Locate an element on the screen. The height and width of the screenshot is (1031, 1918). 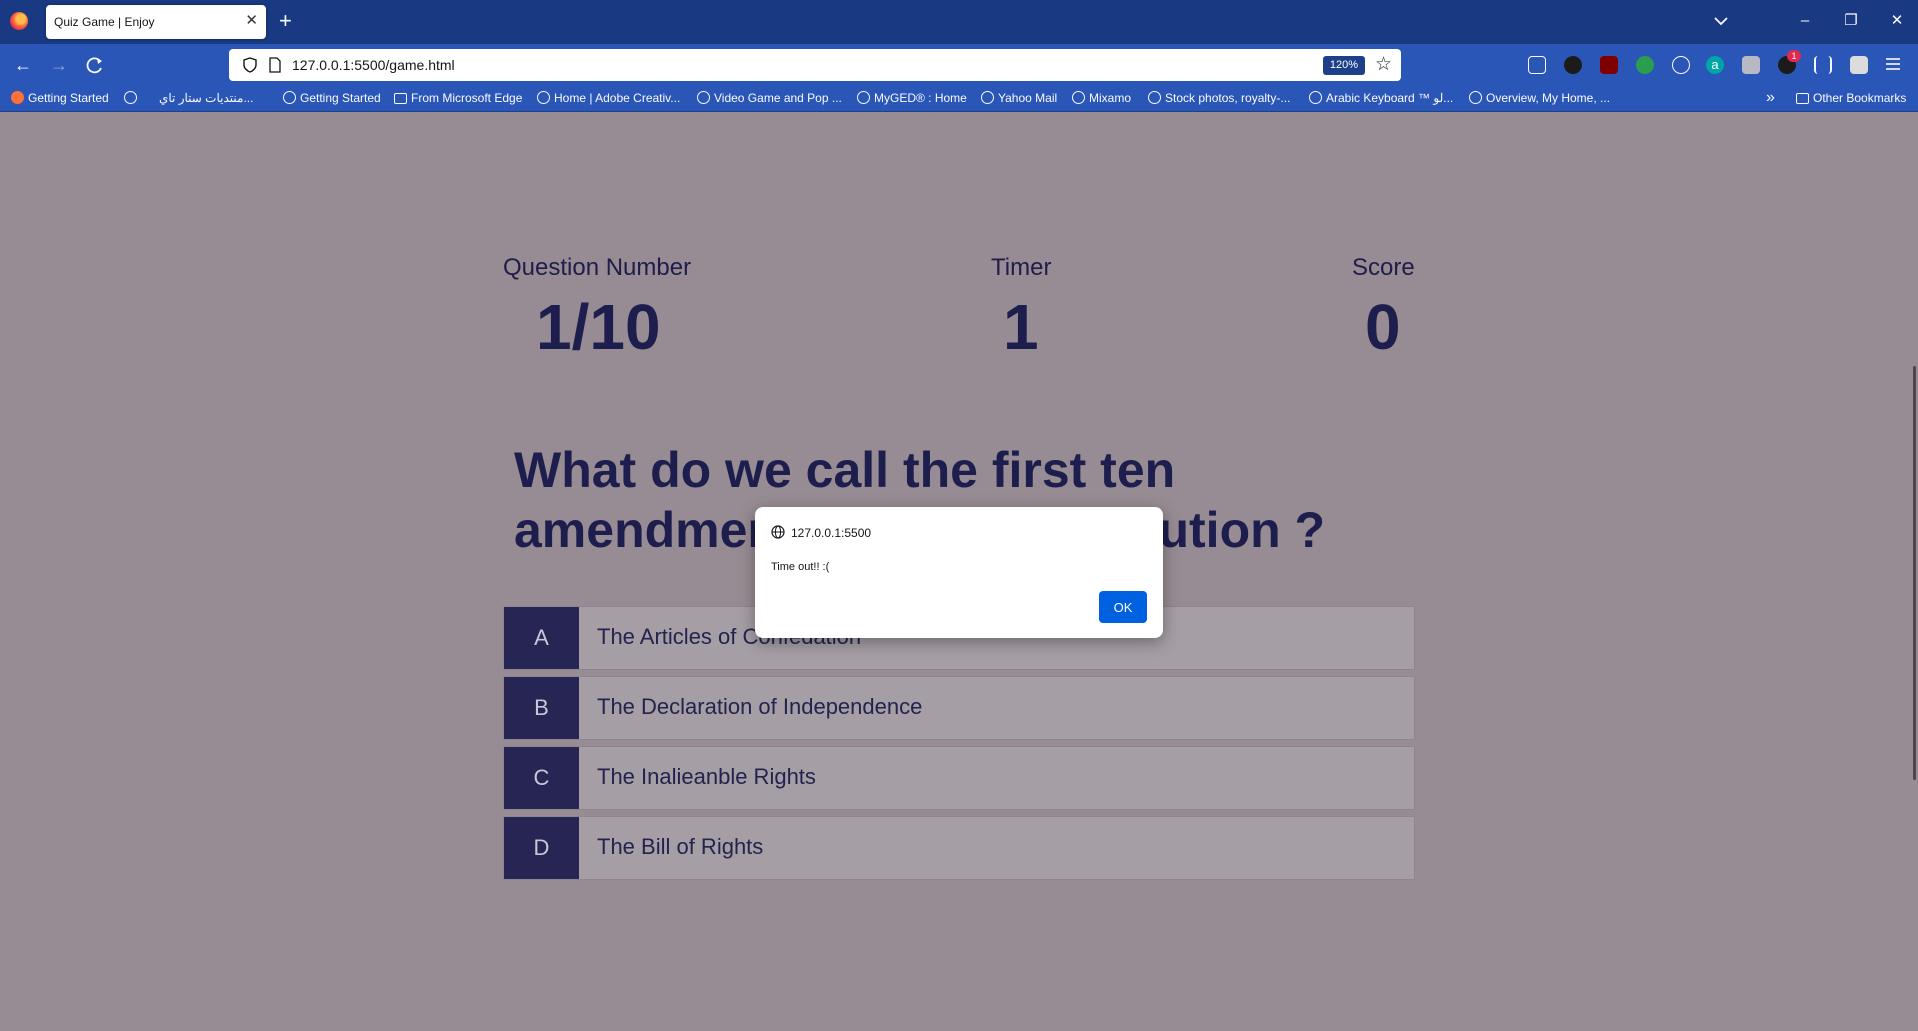
choice-prefix: B is located at coordinates (541, 708).